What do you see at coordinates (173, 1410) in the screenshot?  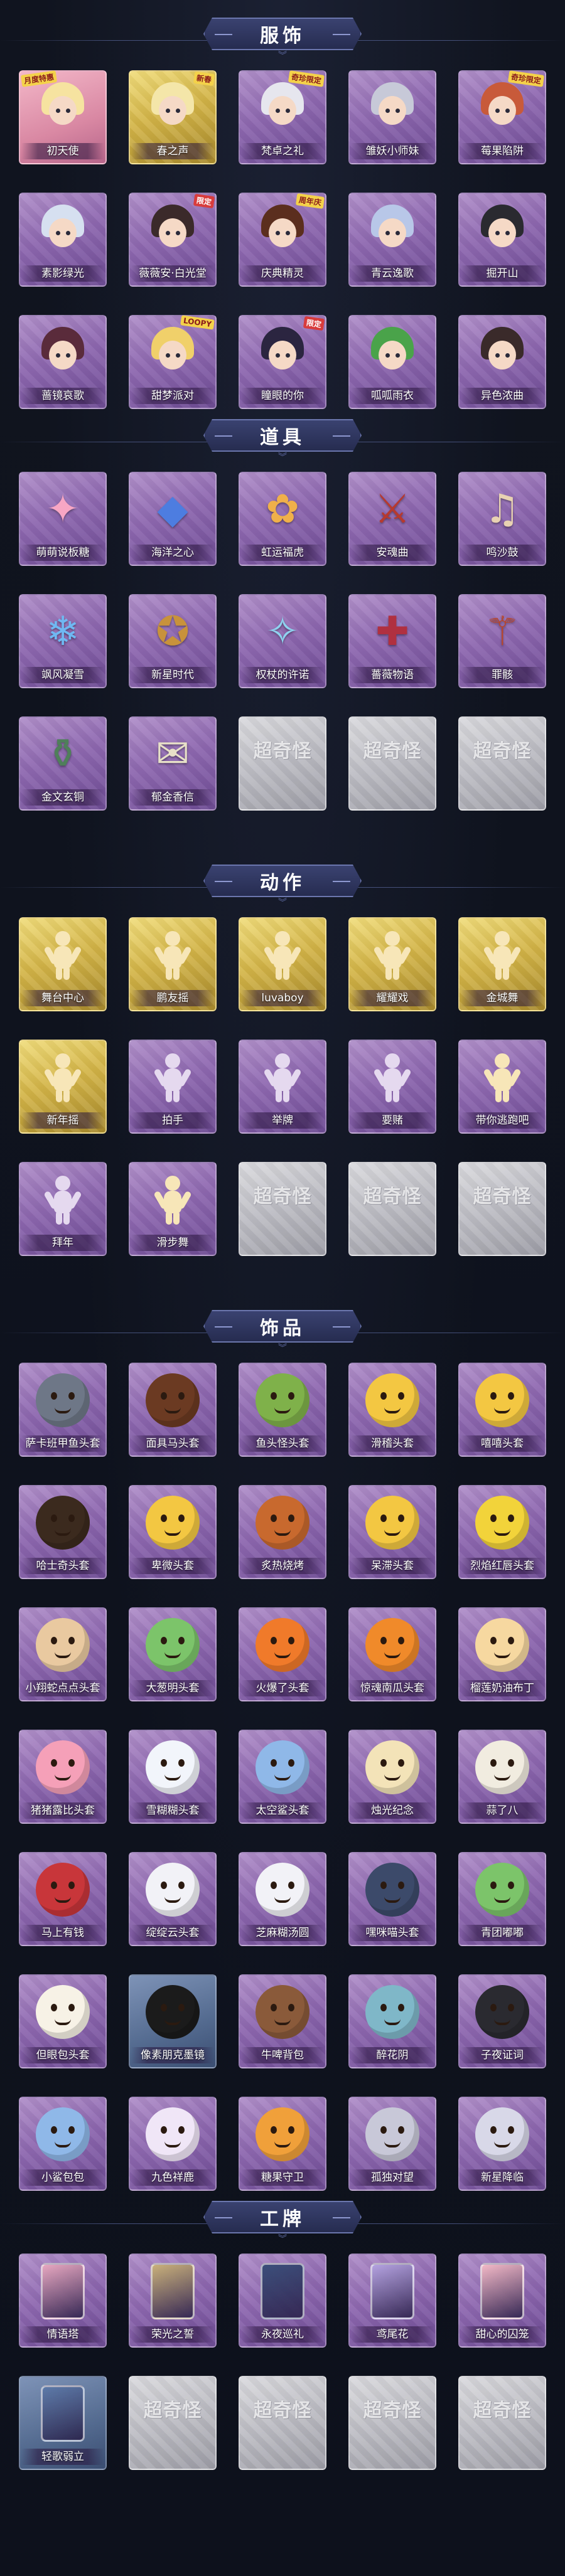 I see `item-card: 面具马头套` at bounding box center [173, 1410].